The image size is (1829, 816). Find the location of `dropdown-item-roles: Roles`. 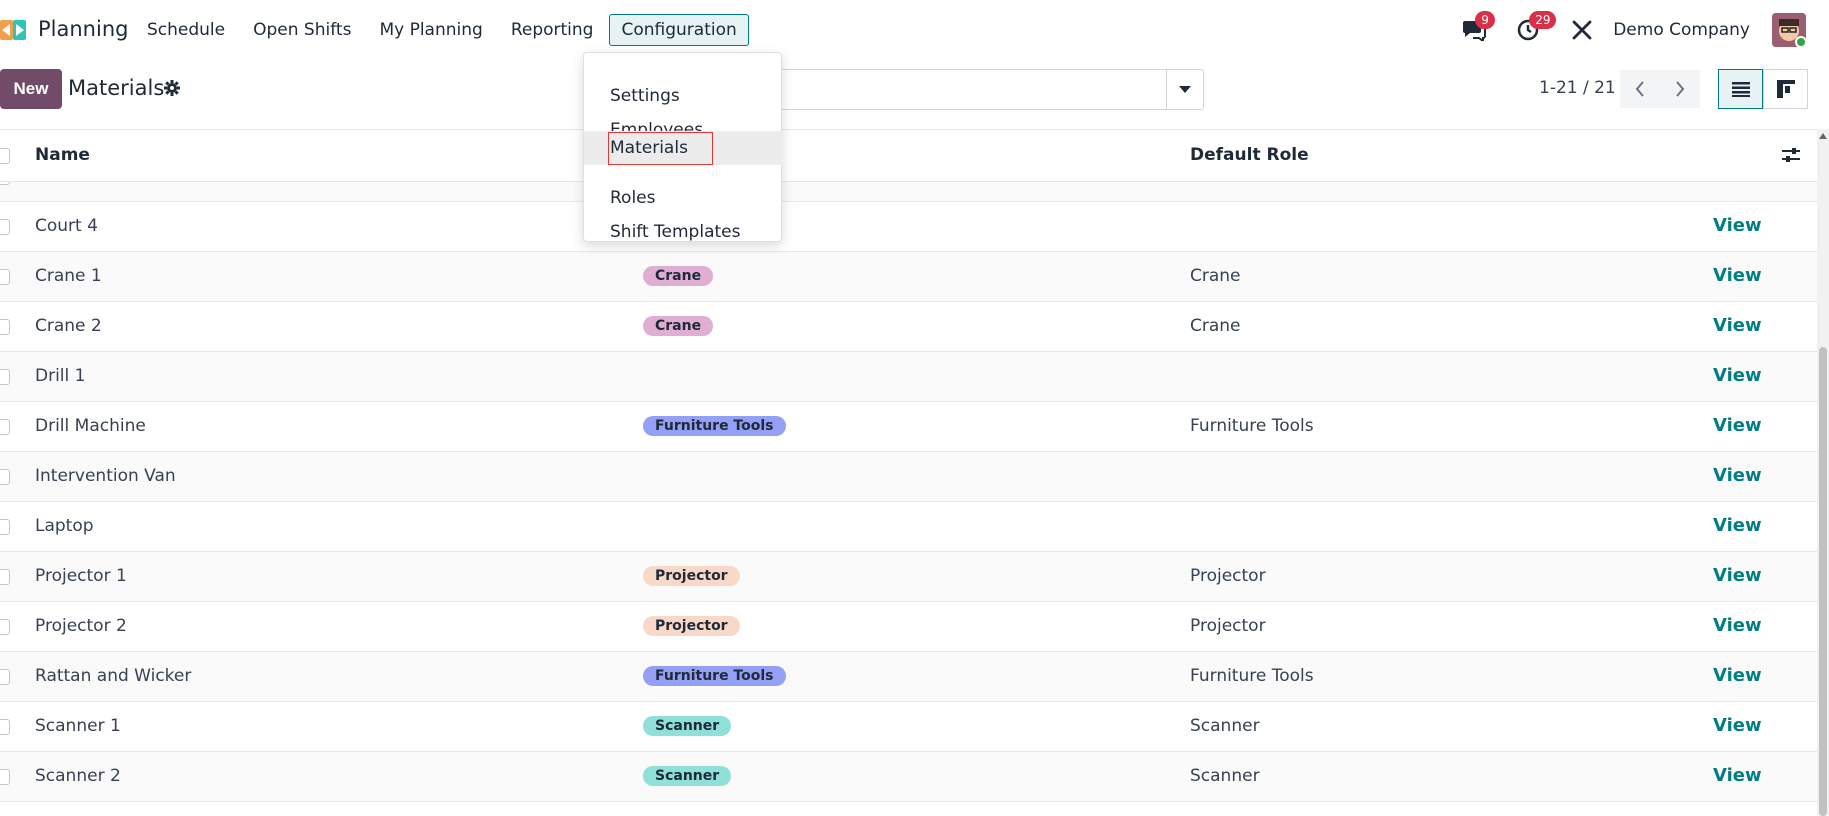

dropdown-item-roles: Roles is located at coordinates (683, 198).